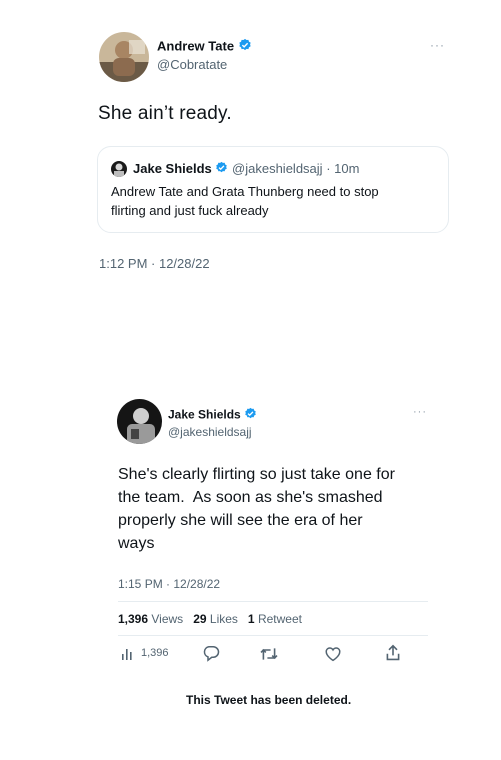  What do you see at coordinates (190, 210) in the screenshot?
I see `quoted-text-line2: flirting and just fuck already` at bounding box center [190, 210].